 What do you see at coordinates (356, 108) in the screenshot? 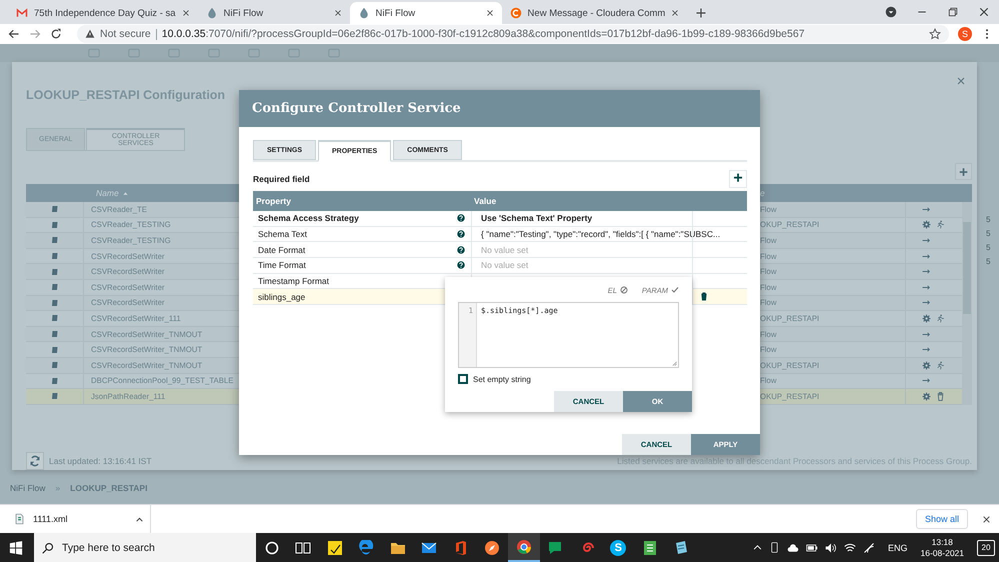
I see `dialog-title: Configure Controller Service` at bounding box center [356, 108].